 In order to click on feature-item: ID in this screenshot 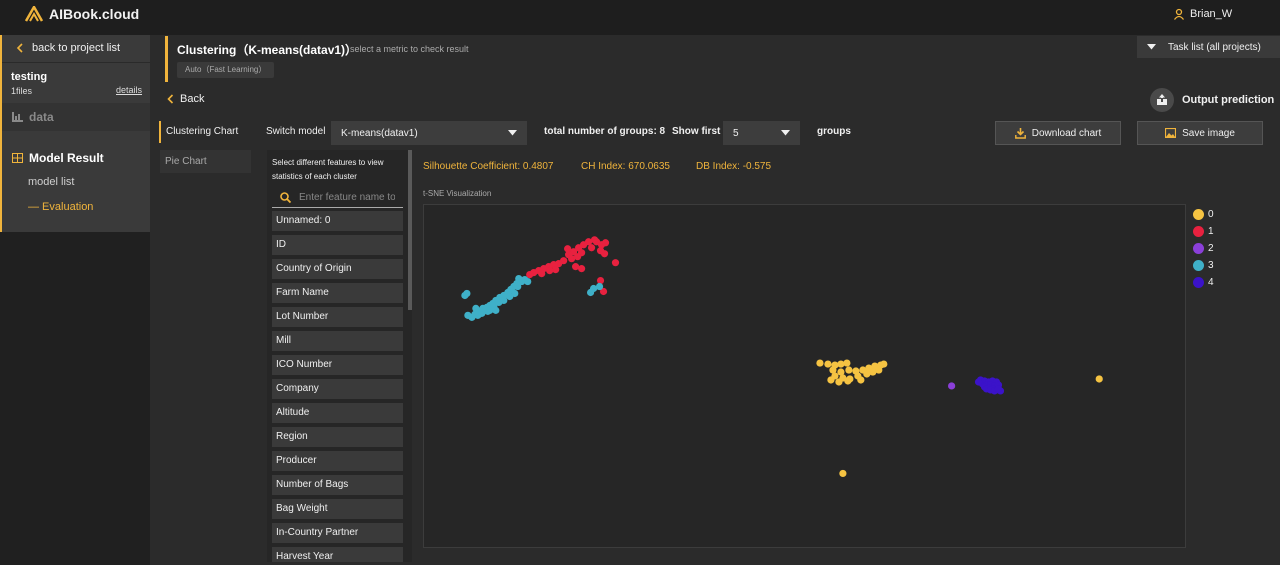, I will do `click(337, 245)`.